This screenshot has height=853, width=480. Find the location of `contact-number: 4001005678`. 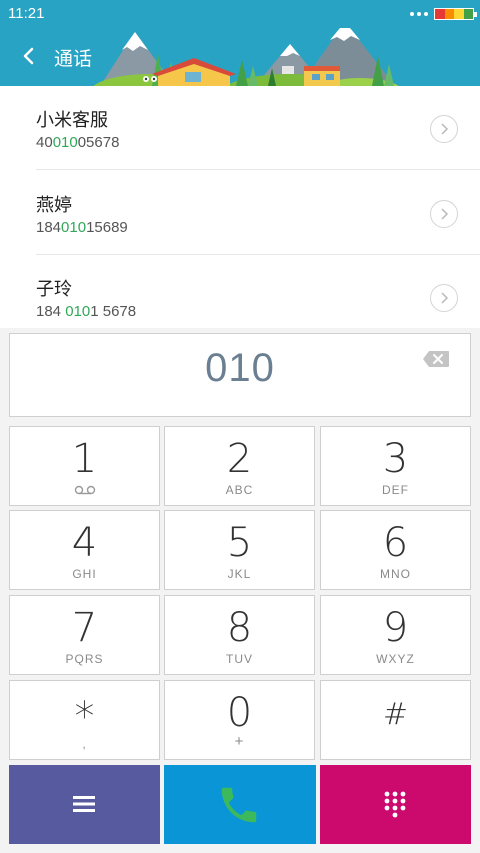

contact-number: 4001005678 is located at coordinates (78, 142).